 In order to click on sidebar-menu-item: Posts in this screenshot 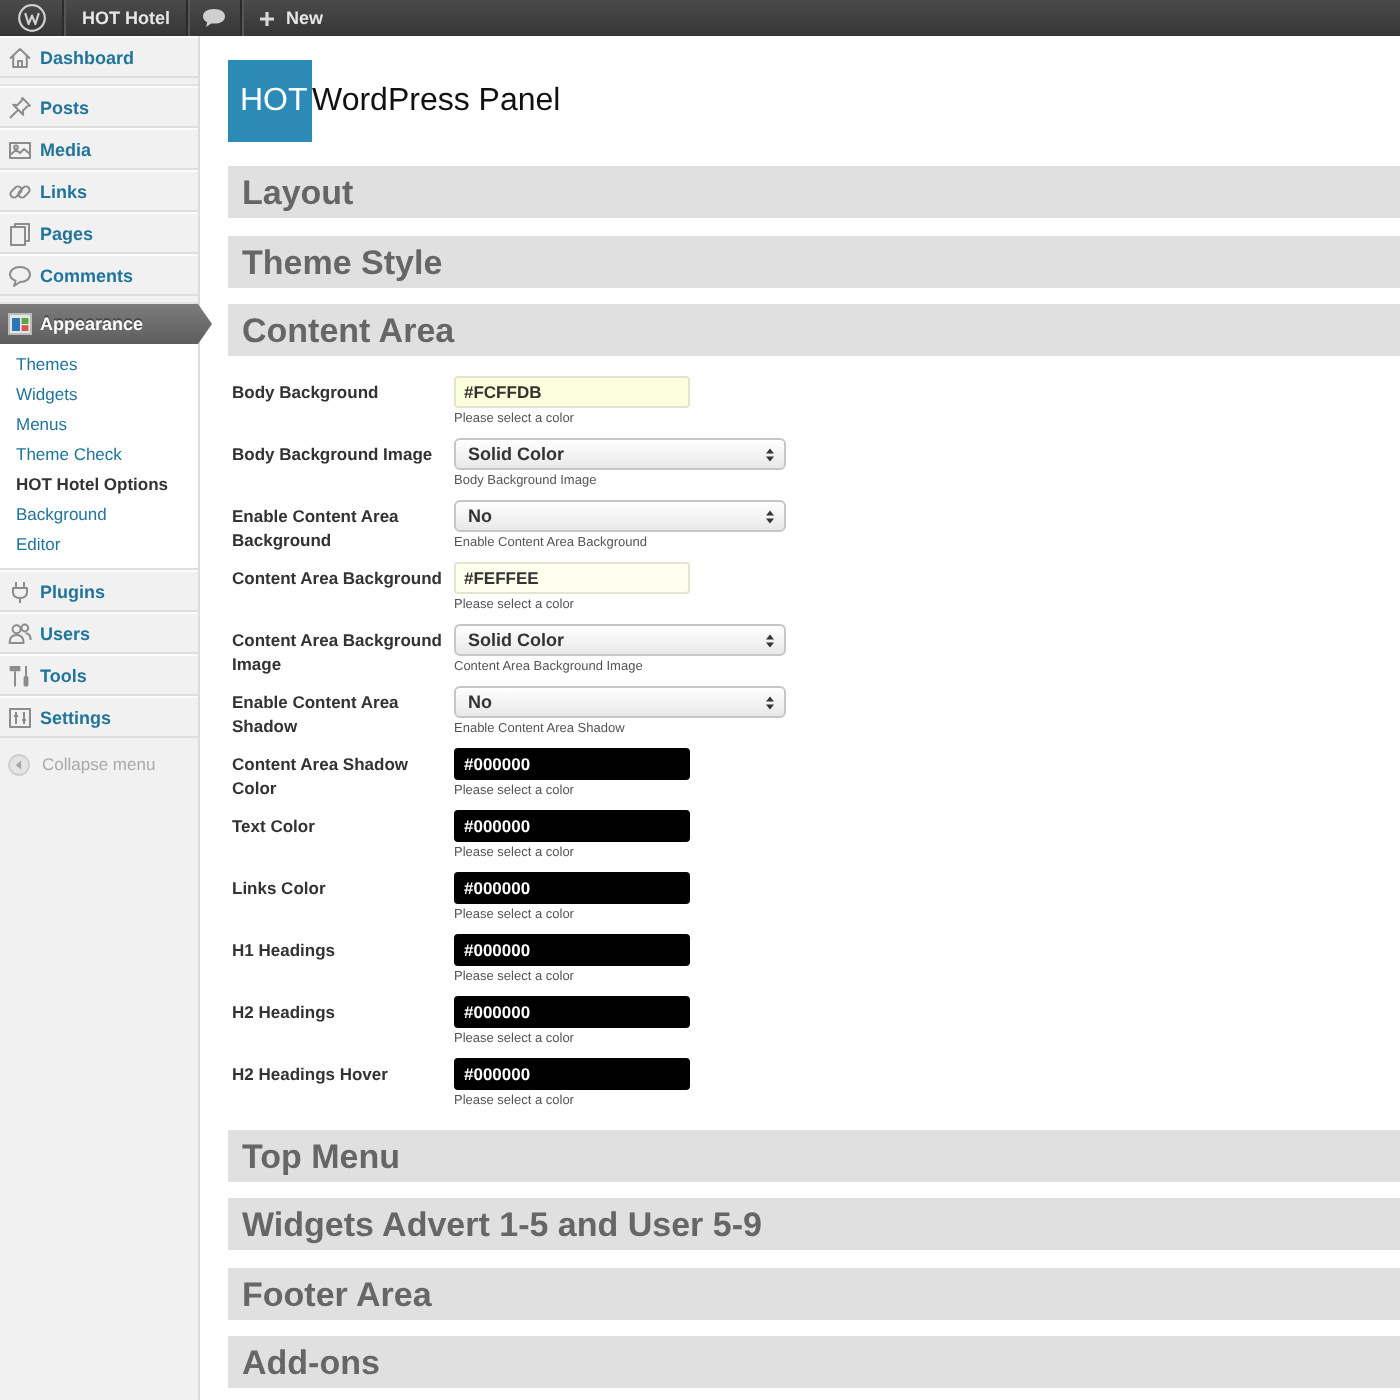, I will do `click(99, 107)`.